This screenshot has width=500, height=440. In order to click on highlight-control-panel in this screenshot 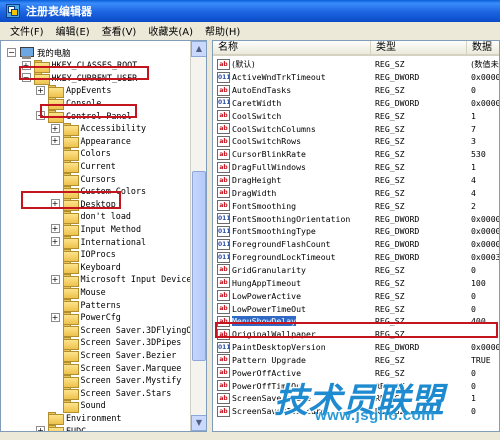, I will do `click(88, 111)`.